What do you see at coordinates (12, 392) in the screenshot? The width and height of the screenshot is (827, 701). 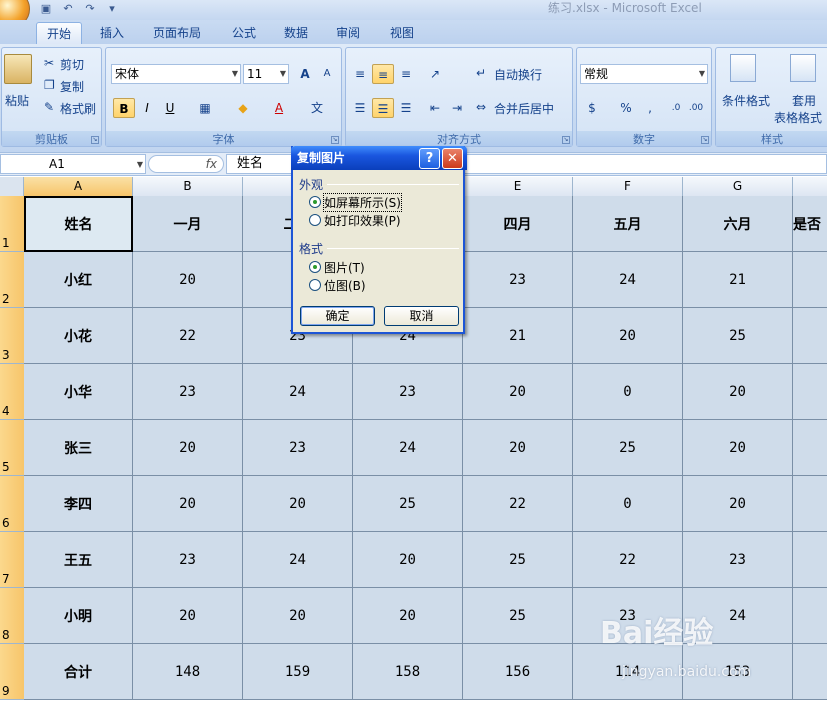 I see `row-header: 4` at bounding box center [12, 392].